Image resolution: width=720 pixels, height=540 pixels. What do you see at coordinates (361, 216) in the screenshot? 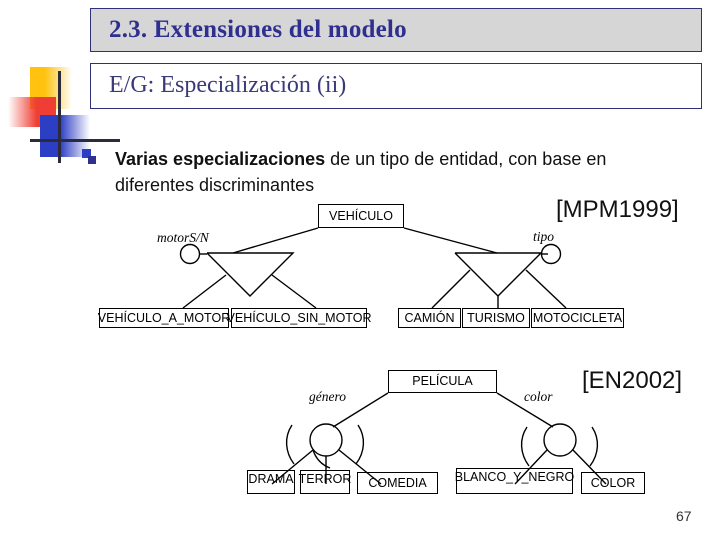
I see `entity-box-vehiculo: VEHÍCULO` at bounding box center [361, 216].